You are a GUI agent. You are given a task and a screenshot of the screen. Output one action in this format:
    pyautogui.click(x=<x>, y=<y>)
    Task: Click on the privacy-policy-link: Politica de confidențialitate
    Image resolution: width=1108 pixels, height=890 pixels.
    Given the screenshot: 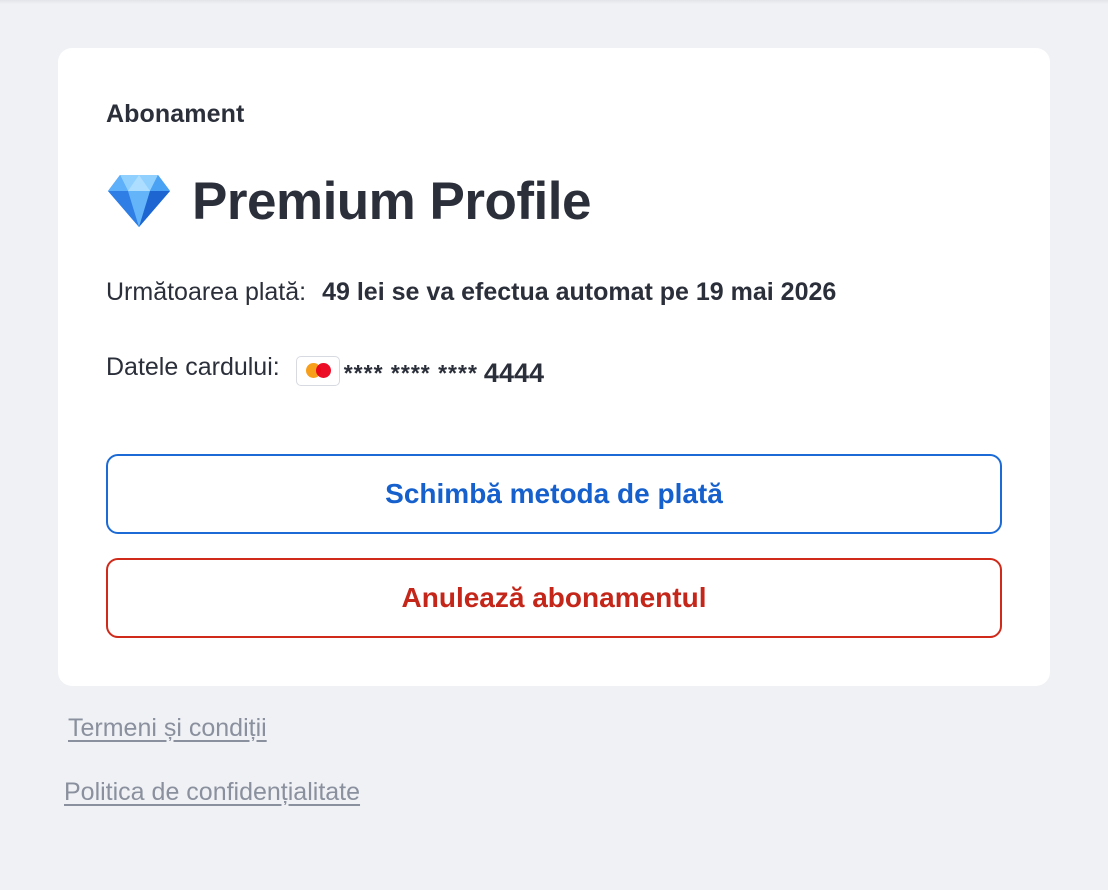 What is the action you would take?
    pyautogui.click(x=212, y=792)
    